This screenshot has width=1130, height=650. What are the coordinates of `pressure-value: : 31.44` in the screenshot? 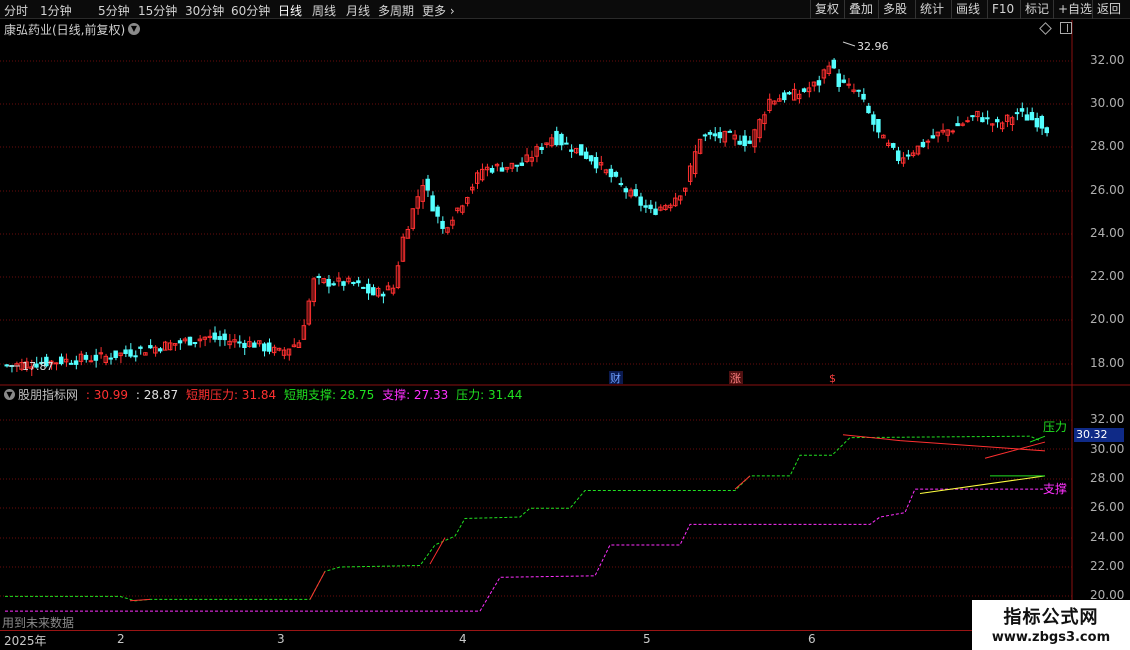 It's located at (501, 395).